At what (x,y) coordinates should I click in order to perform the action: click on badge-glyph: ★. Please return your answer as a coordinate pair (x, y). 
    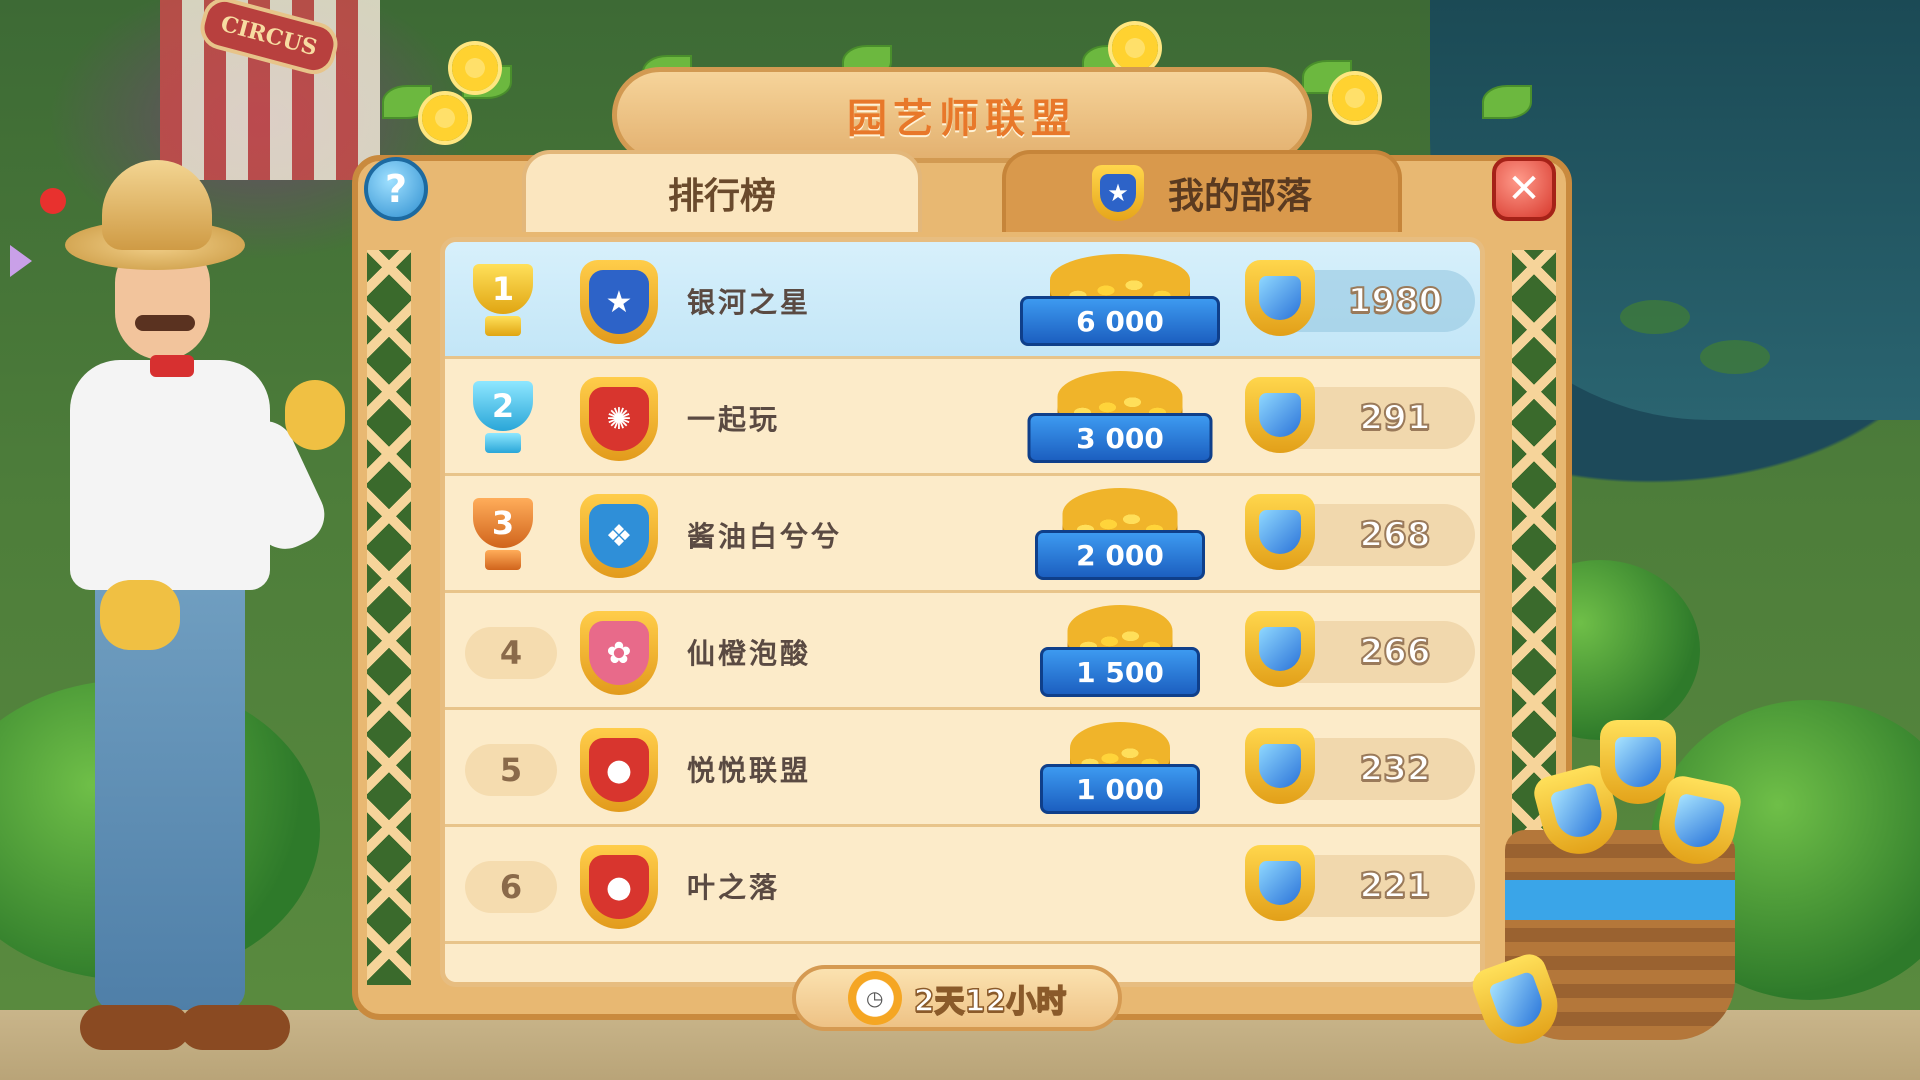
    Looking at the image, I should click on (619, 302).